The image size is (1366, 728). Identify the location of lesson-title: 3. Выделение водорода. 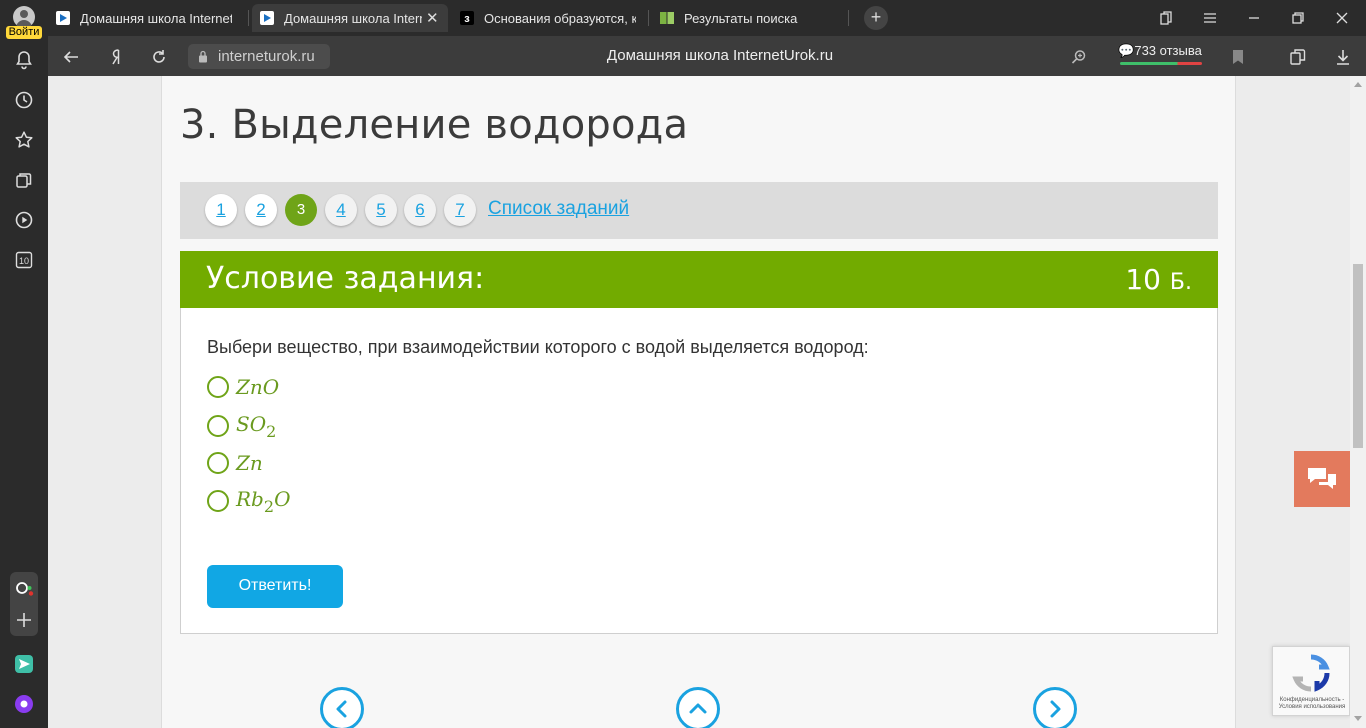
(434, 125).